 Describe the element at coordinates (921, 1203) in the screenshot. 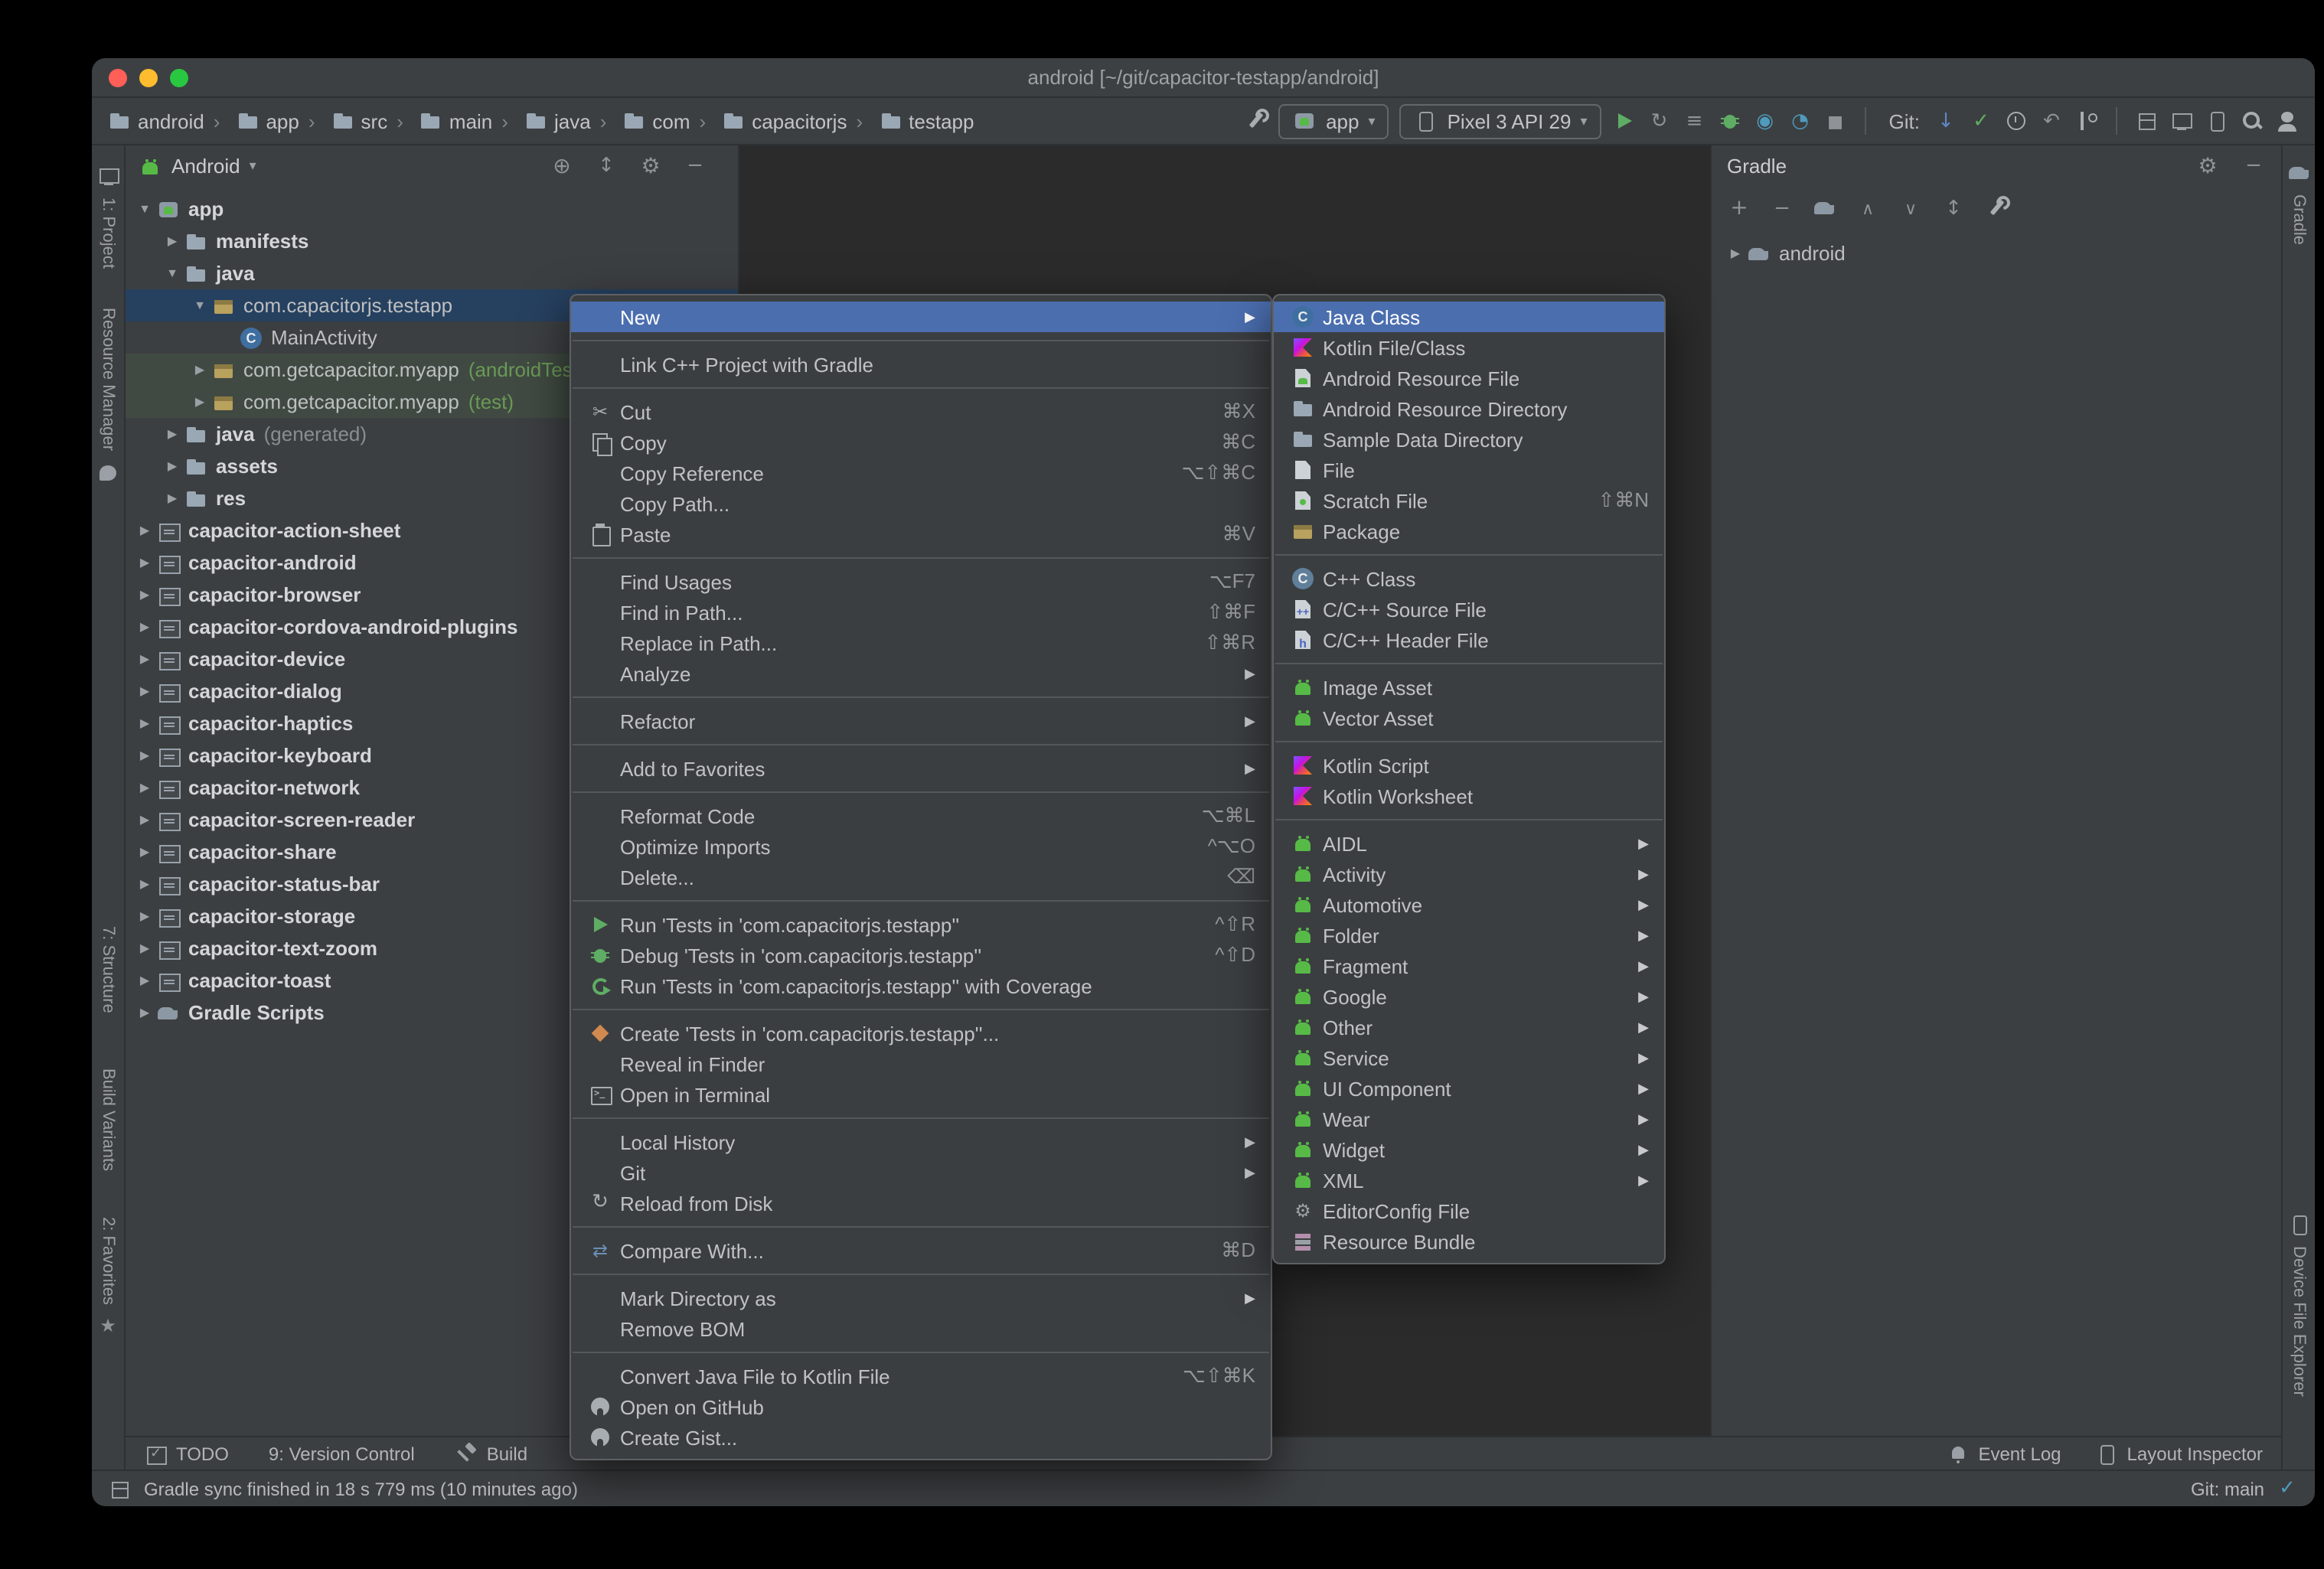

I see `menu-item: Reload from Disk` at that location.